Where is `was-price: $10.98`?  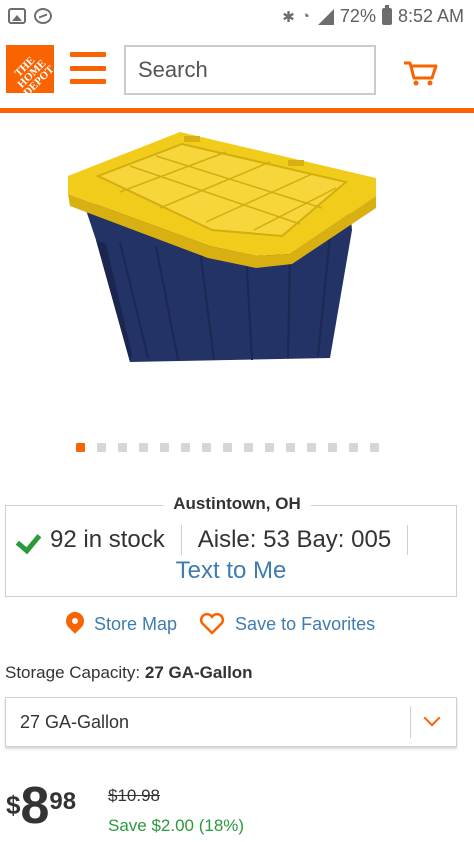
was-price: $10.98 is located at coordinates (134, 795).